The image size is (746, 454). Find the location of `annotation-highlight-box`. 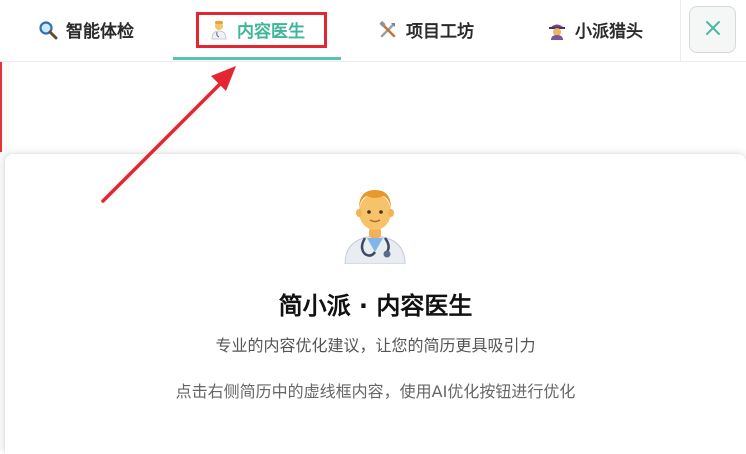

annotation-highlight-box is located at coordinates (261, 30).